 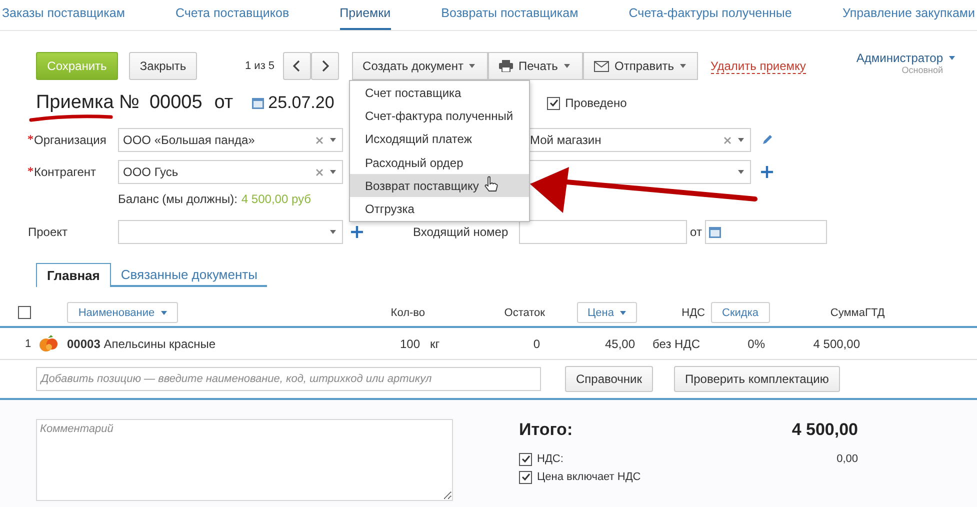 What do you see at coordinates (189, 275) in the screenshot?
I see `document-tab: Связанные документы` at bounding box center [189, 275].